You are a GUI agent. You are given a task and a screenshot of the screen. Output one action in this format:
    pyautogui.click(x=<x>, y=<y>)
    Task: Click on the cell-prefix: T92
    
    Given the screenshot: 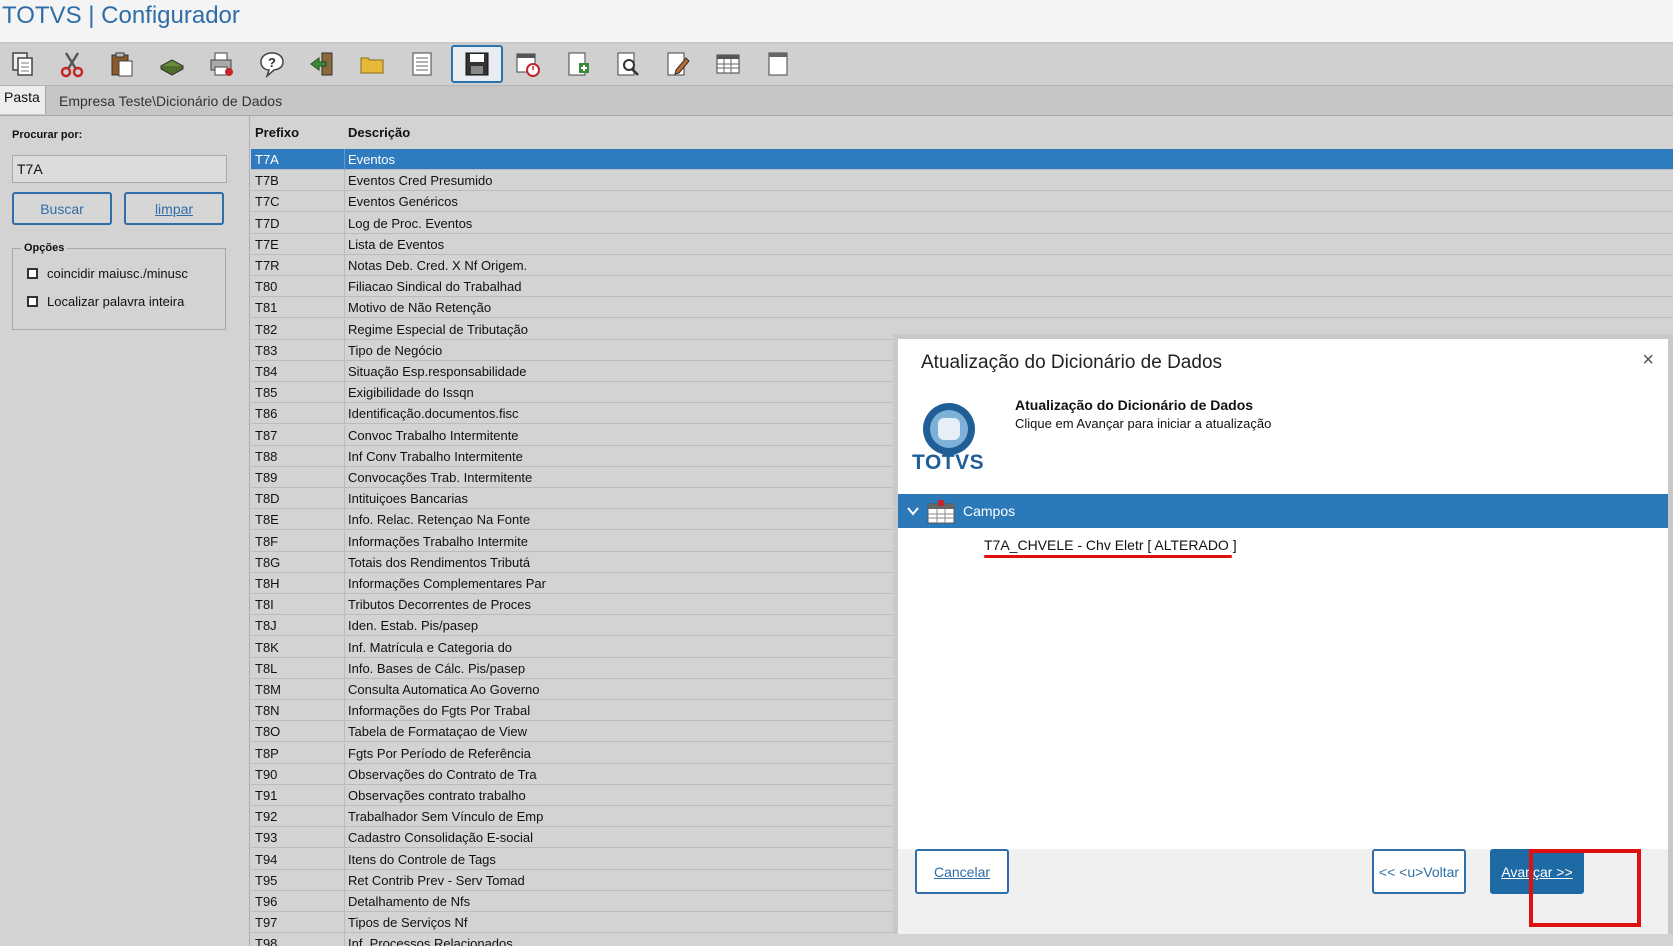 What is the action you would take?
    pyautogui.click(x=266, y=817)
    